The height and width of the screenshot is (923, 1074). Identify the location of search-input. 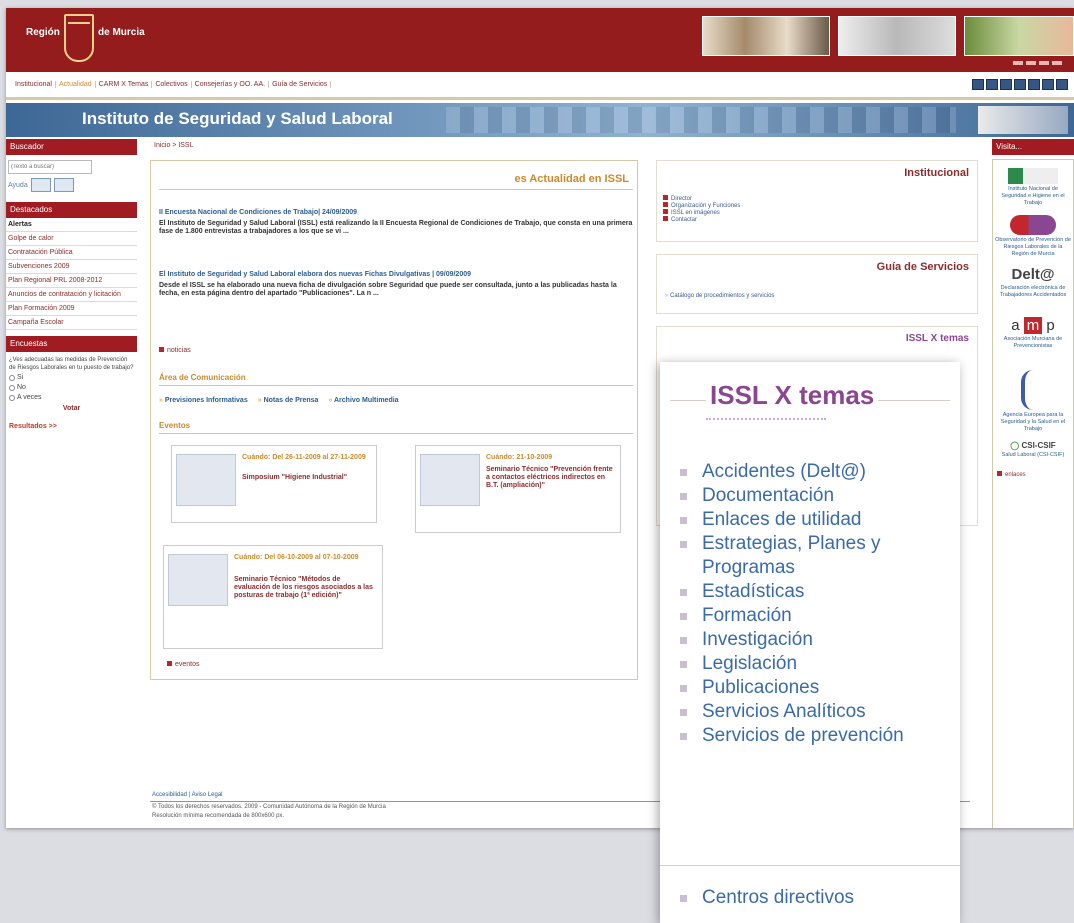
(50, 167).